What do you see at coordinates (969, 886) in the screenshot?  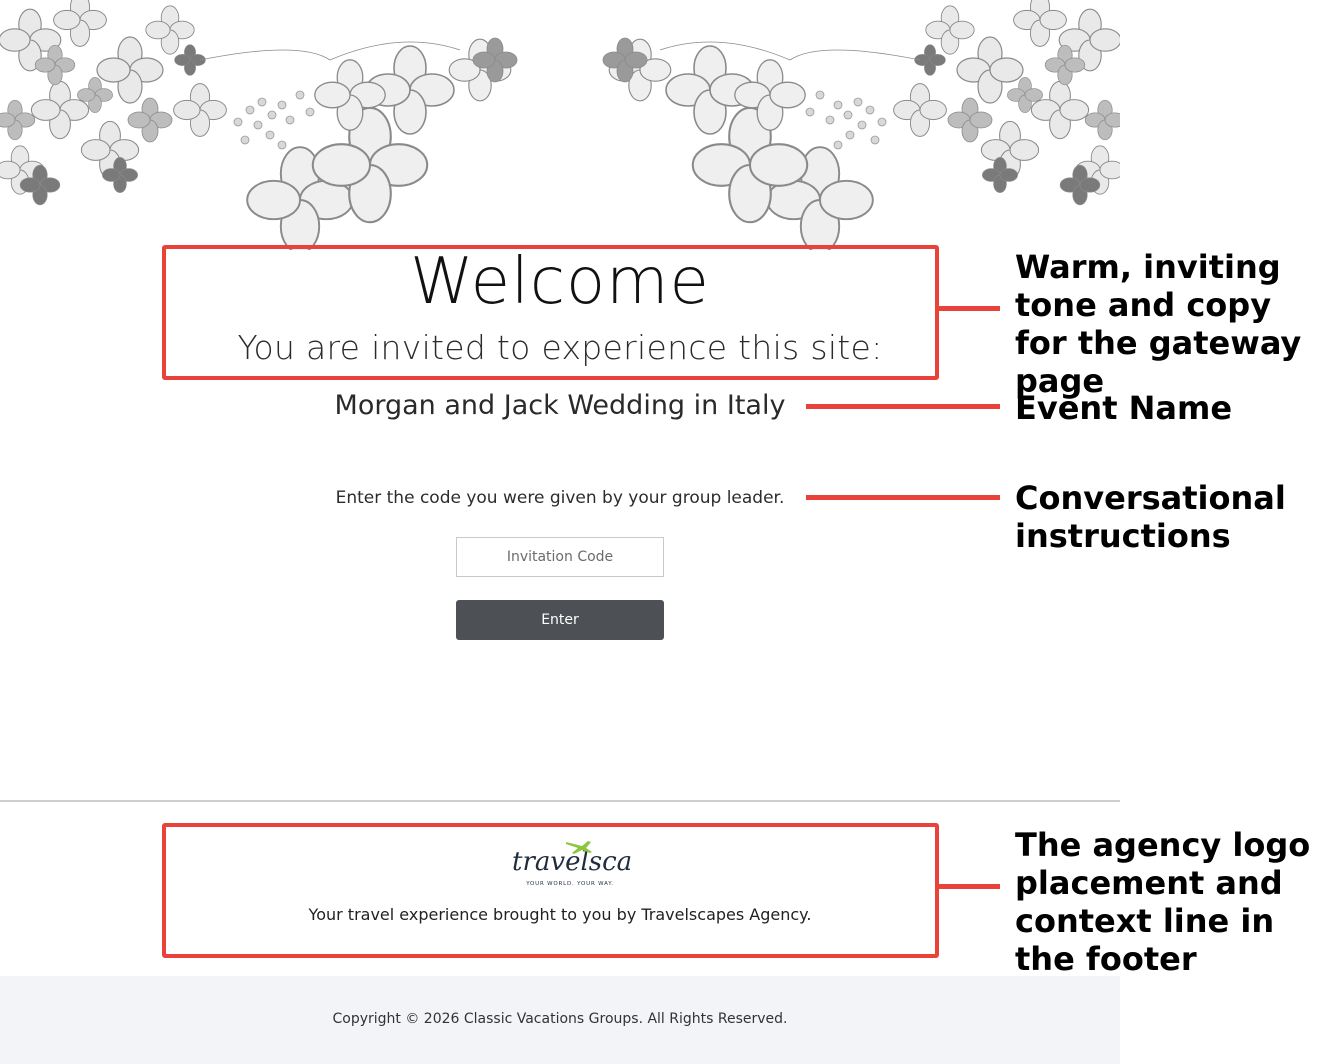 I see `footer-callout-connector` at bounding box center [969, 886].